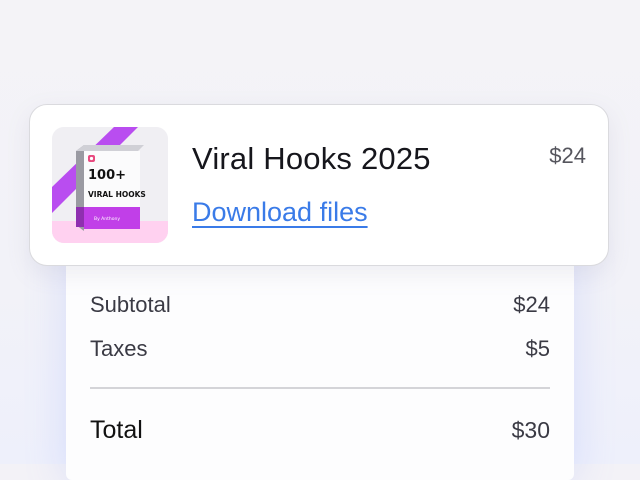  What do you see at coordinates (311, 158) in the screenshot?
I see `product-title: Viral Hooks 2025` at bounding box center [311, 158].